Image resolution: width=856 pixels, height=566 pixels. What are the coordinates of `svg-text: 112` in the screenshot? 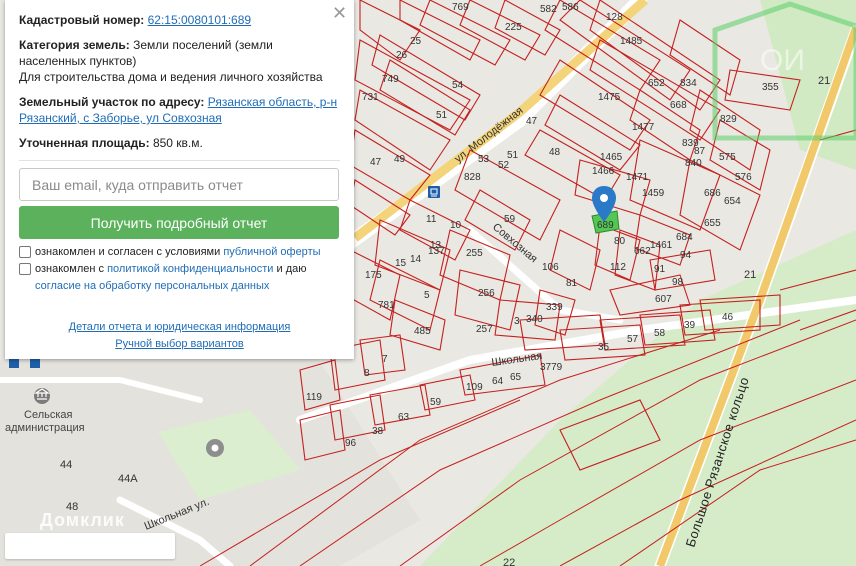 It's located at (618, 267).